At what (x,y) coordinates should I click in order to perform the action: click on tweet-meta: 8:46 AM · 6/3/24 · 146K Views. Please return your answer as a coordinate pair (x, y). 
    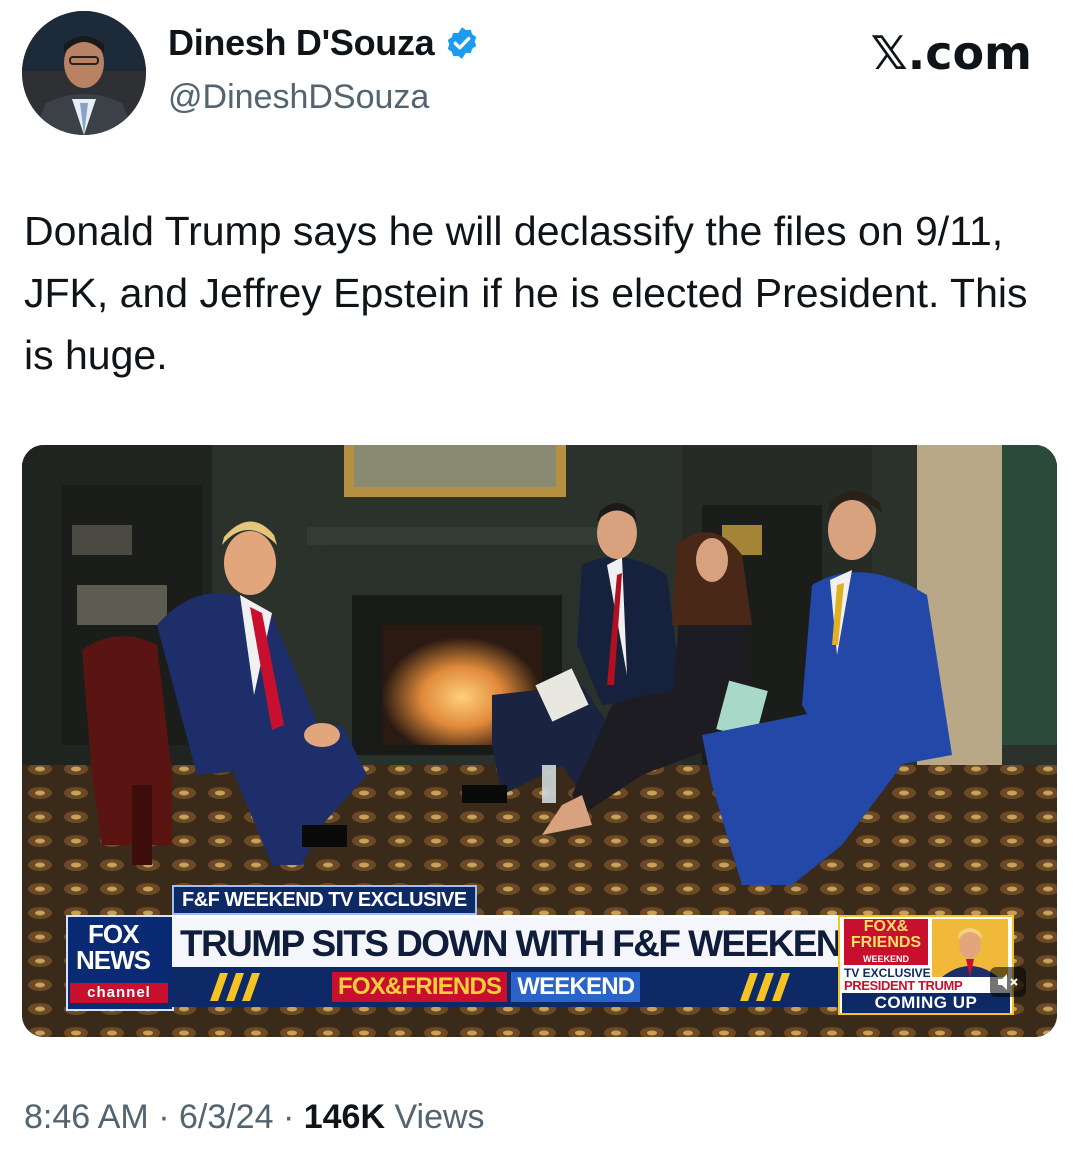
    Looking at the image, I should click on (254, 1117).